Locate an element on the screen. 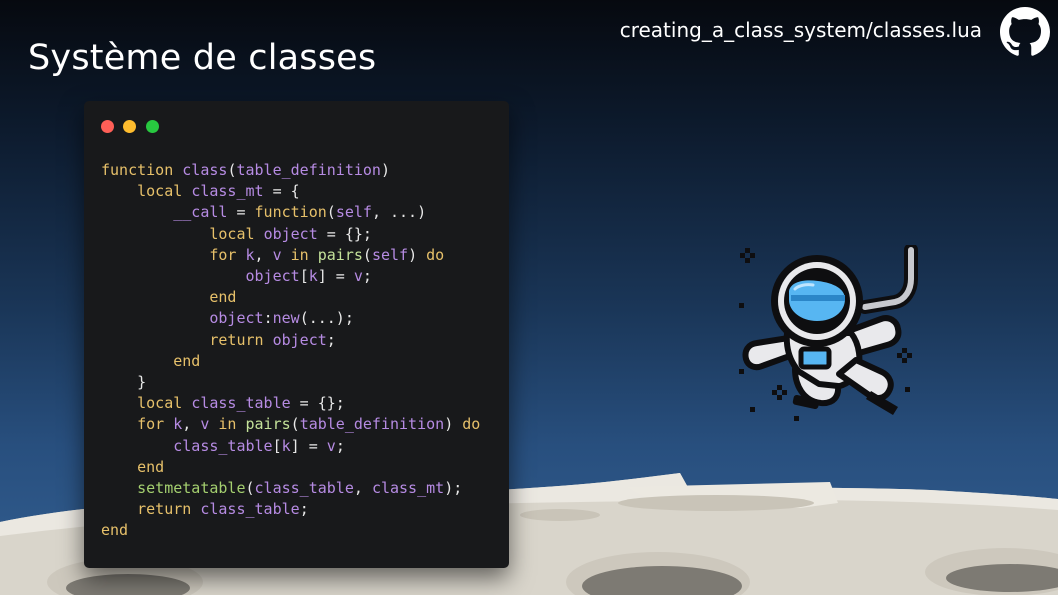  code-line: object[k] = v; is located at coordinates (236, 276).